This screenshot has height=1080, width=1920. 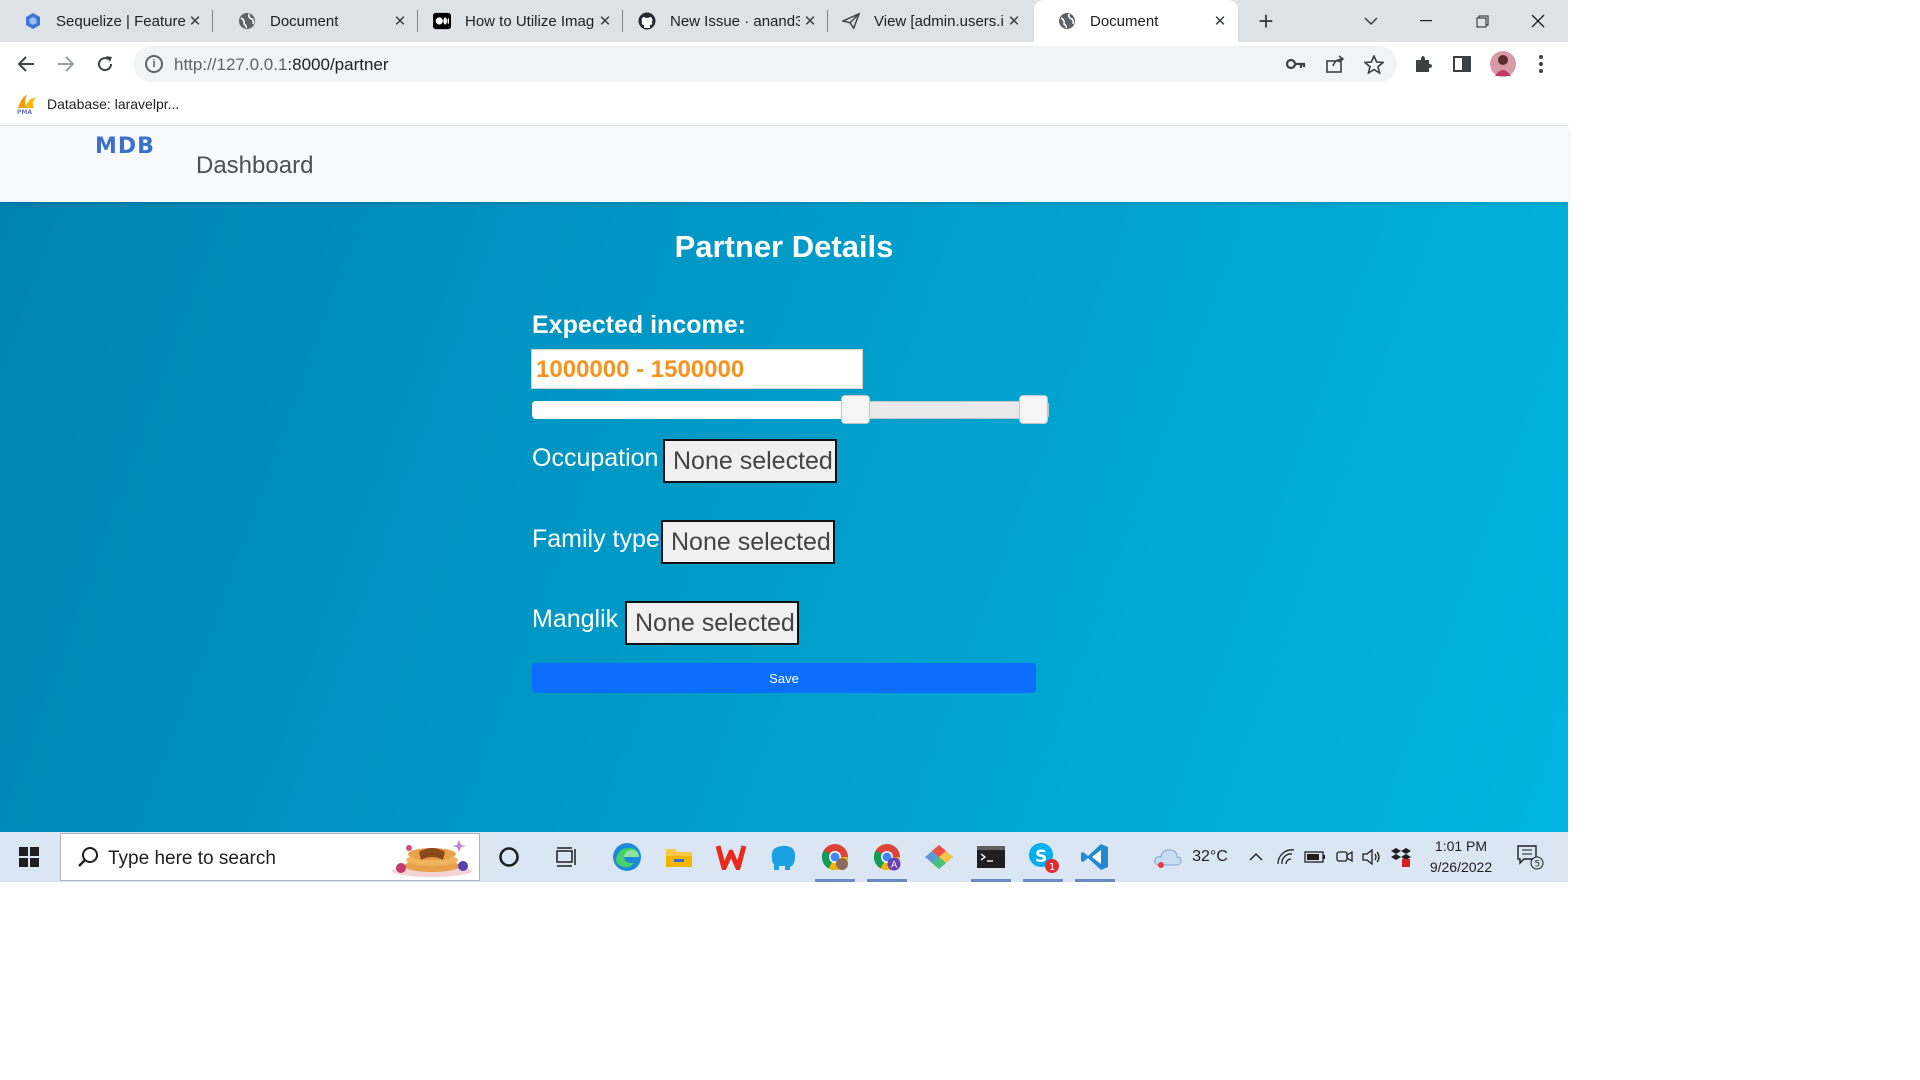 What do you see at coordinates (105, 64) in the screenshot?
I see `reload-icon` at bounding box center [105, 64].